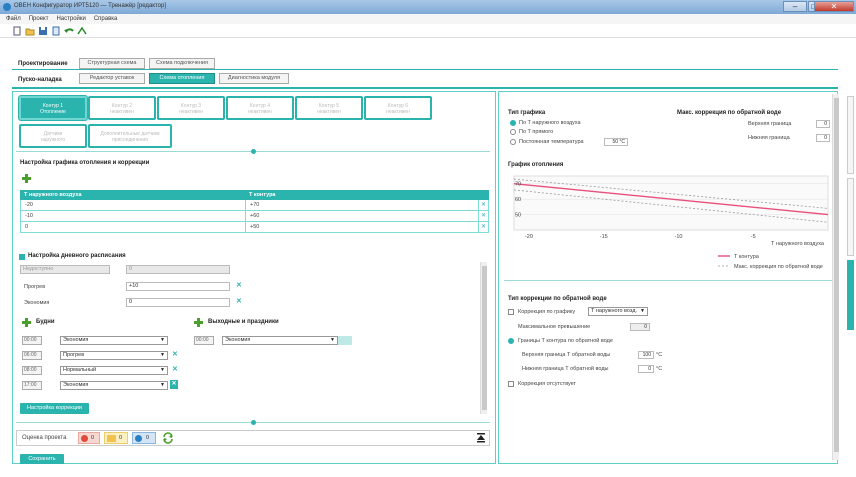 This screenshot has width=856, height=477. What do you see at coordinates (168, 438) in the screenshot?
I see `refresh-icon` at bounding box center [168, 438].